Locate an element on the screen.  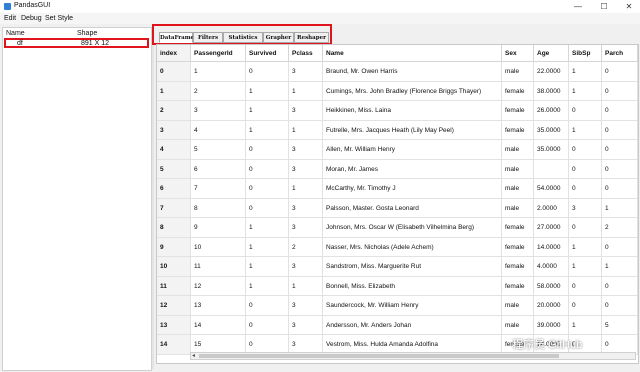
tab-dataframe: DataFrame is located at coordinates (176, 37).